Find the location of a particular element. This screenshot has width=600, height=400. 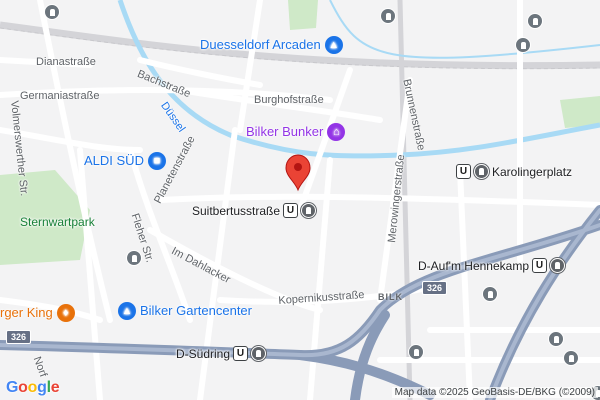

station-name: D-Südring is located at coordinates (203, 353).